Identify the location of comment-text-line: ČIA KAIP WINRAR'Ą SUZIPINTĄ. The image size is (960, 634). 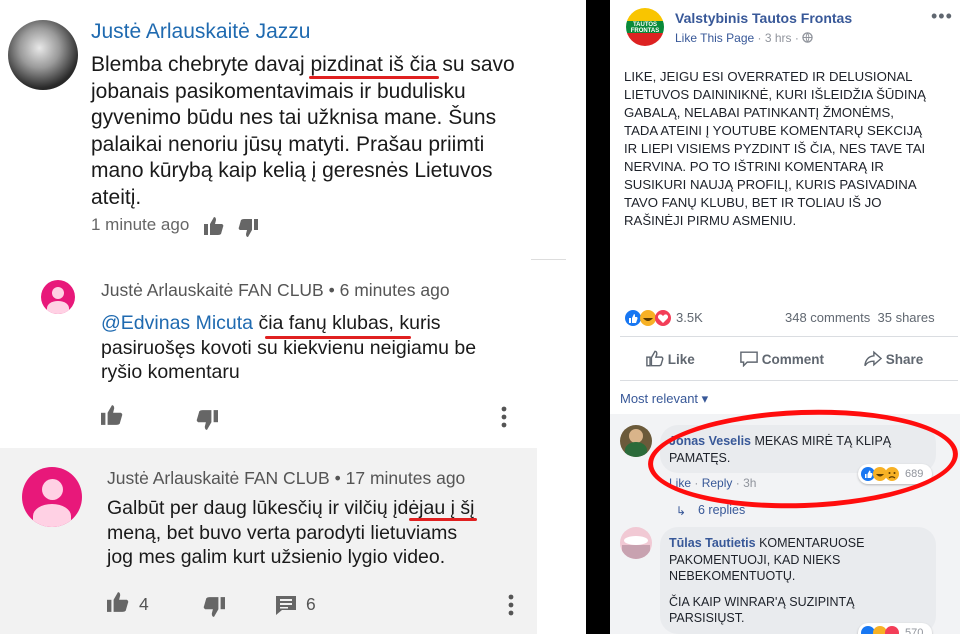
(762, 601).